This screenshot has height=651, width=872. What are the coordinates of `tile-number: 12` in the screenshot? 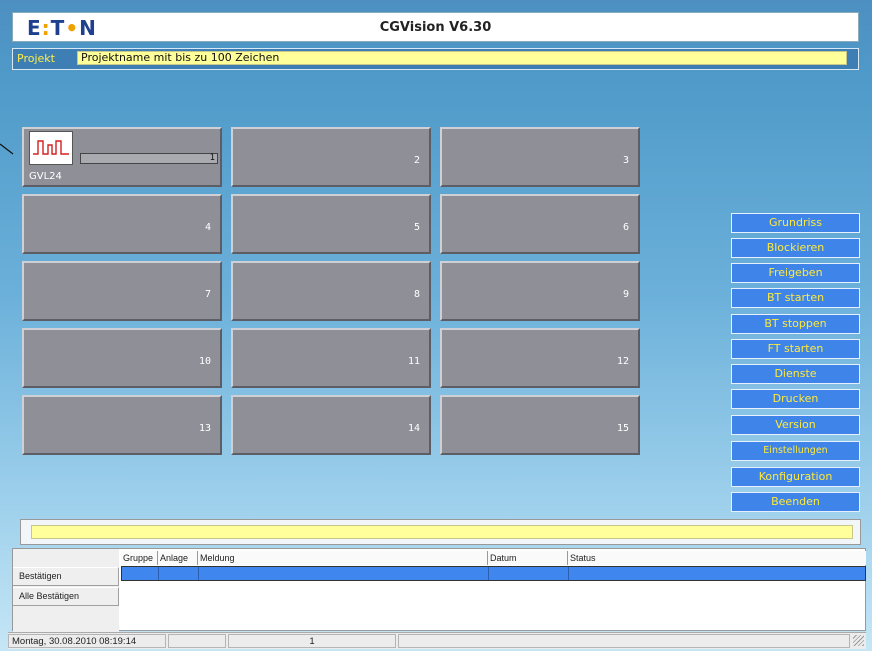 It's located at (622, 361).